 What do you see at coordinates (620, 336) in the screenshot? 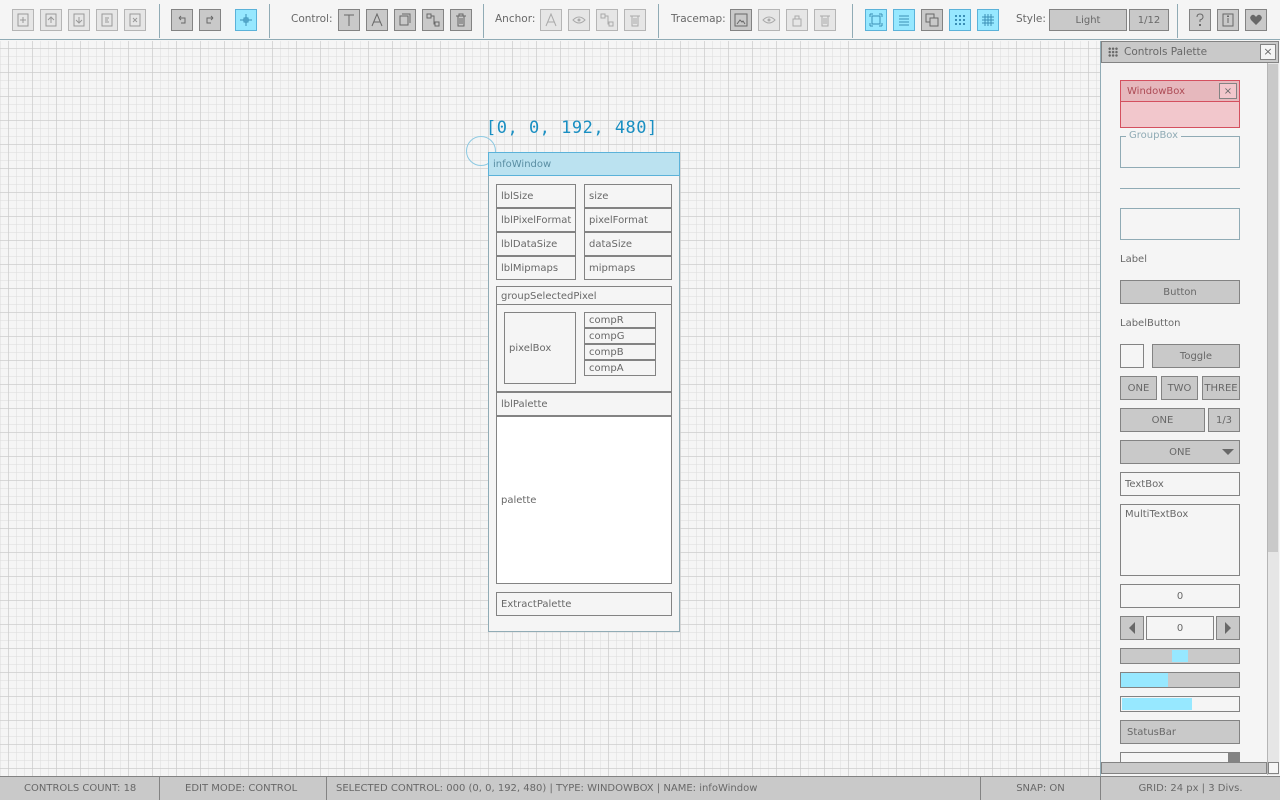
I see `comp-g-field: compG` at bounding box center [620, 336].